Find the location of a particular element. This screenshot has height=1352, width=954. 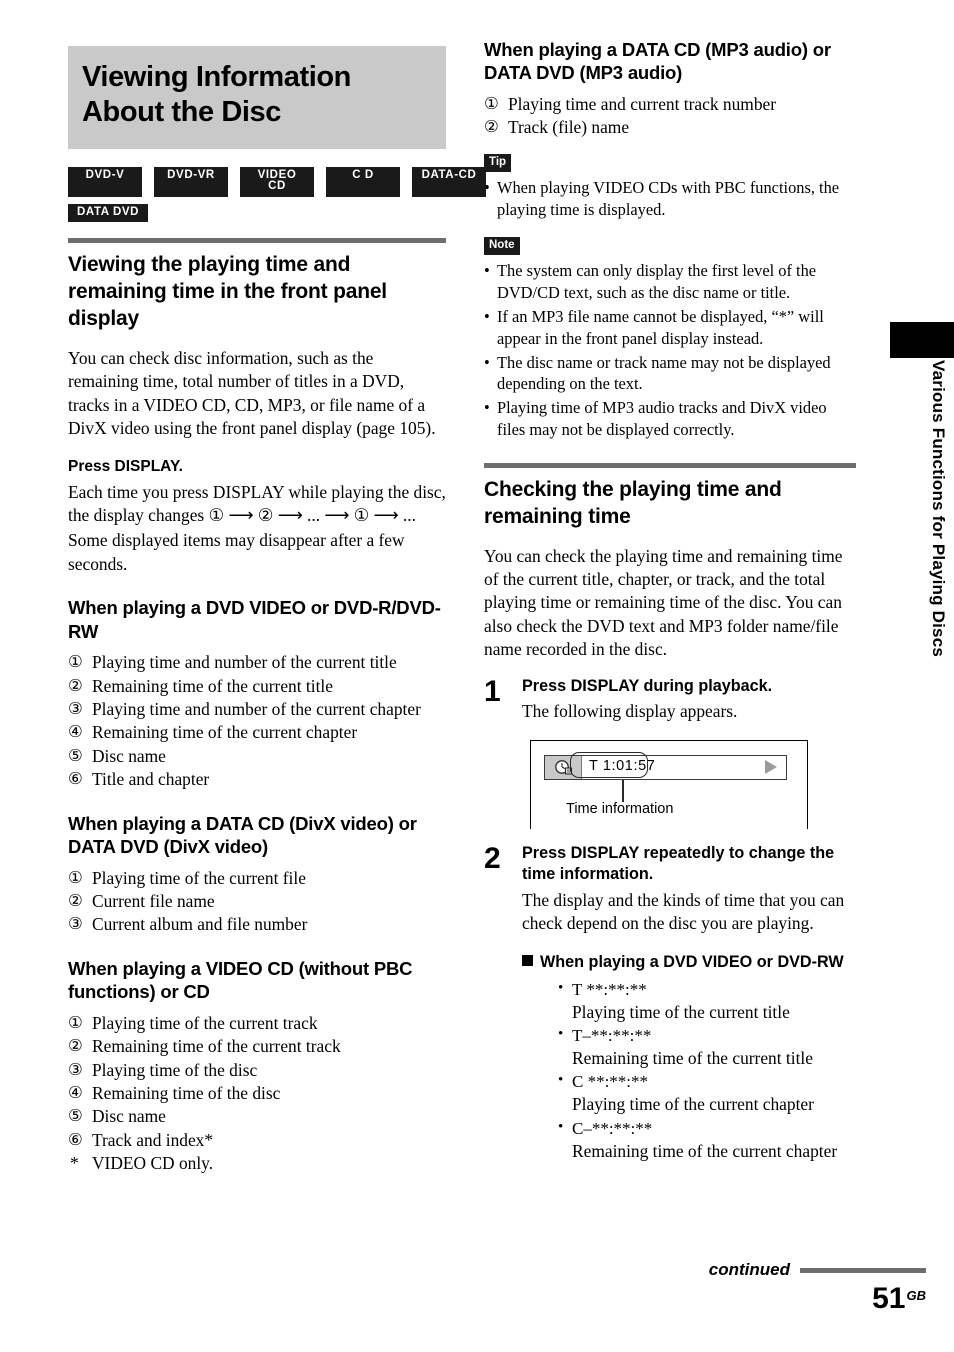

asterisk-icon: * is located at coordinates (74, 1163).